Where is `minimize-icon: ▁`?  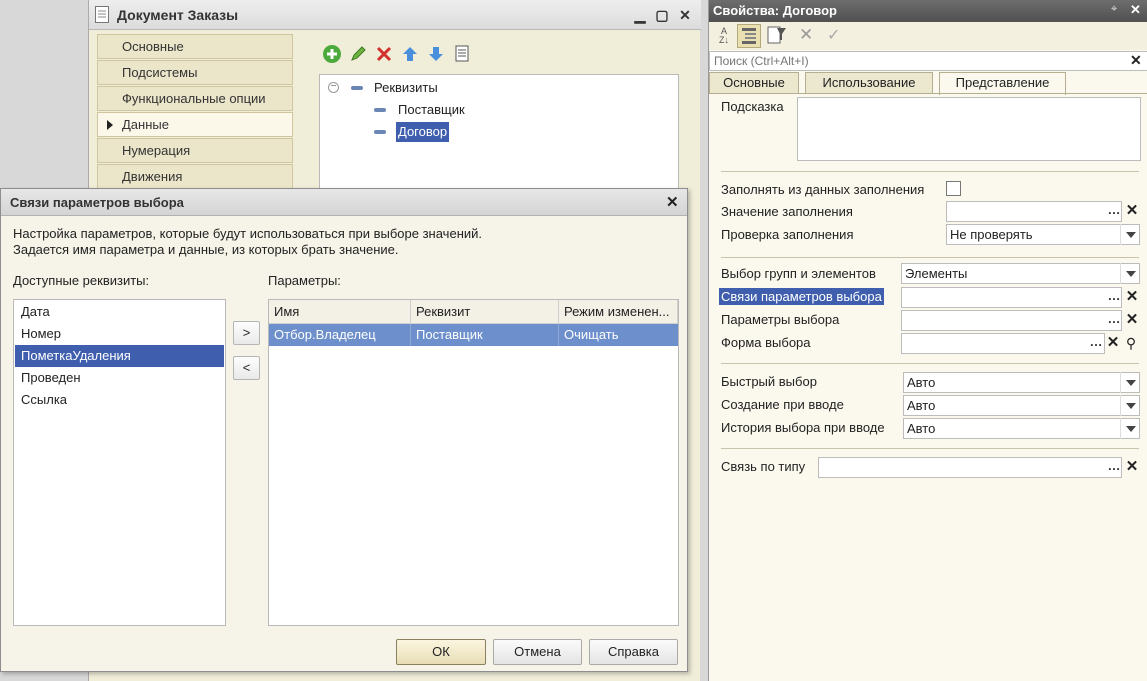 minimize-icon: ▁ is located at coordinates (640, 15).